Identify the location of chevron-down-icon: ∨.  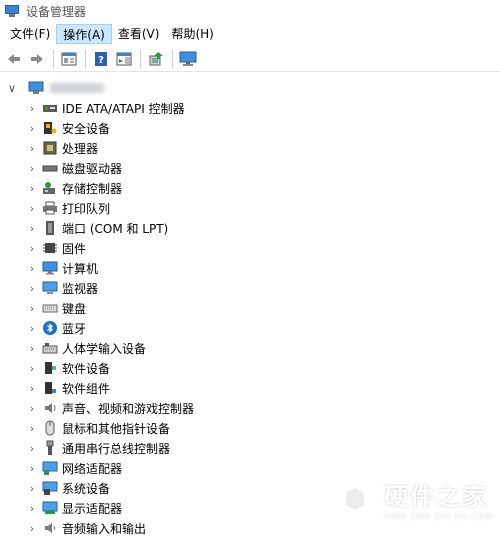
(13, 88).